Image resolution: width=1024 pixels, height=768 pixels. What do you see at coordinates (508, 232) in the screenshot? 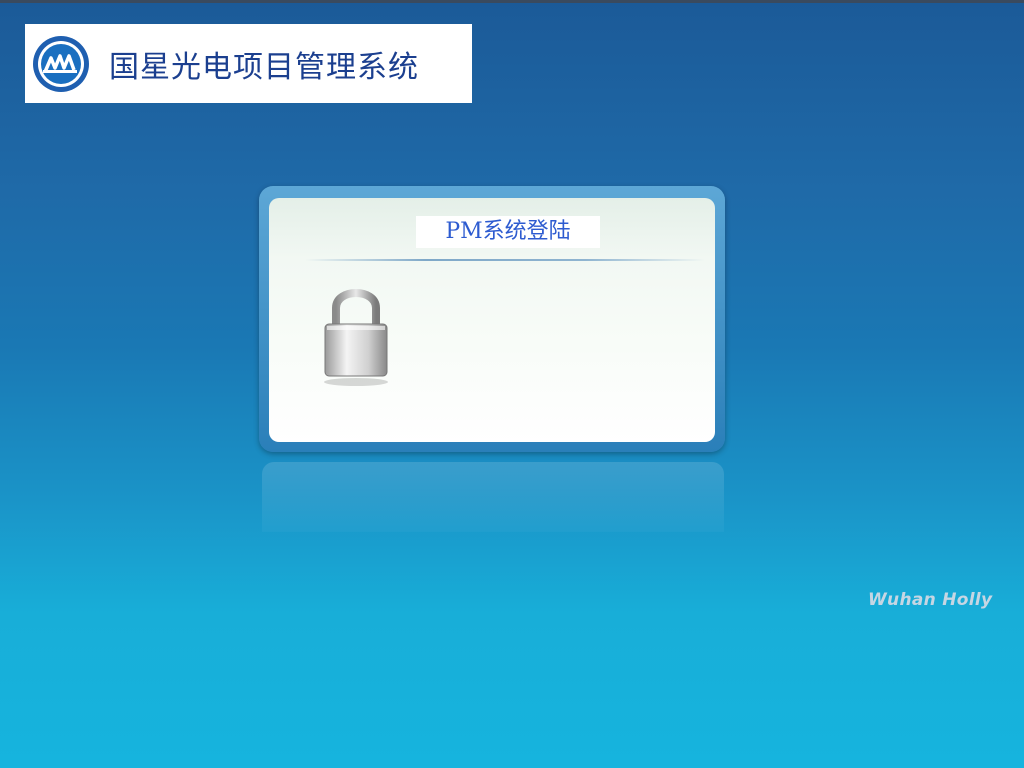
I see `login-card-title: PM系统登陆` at bounding box center [508, 232].